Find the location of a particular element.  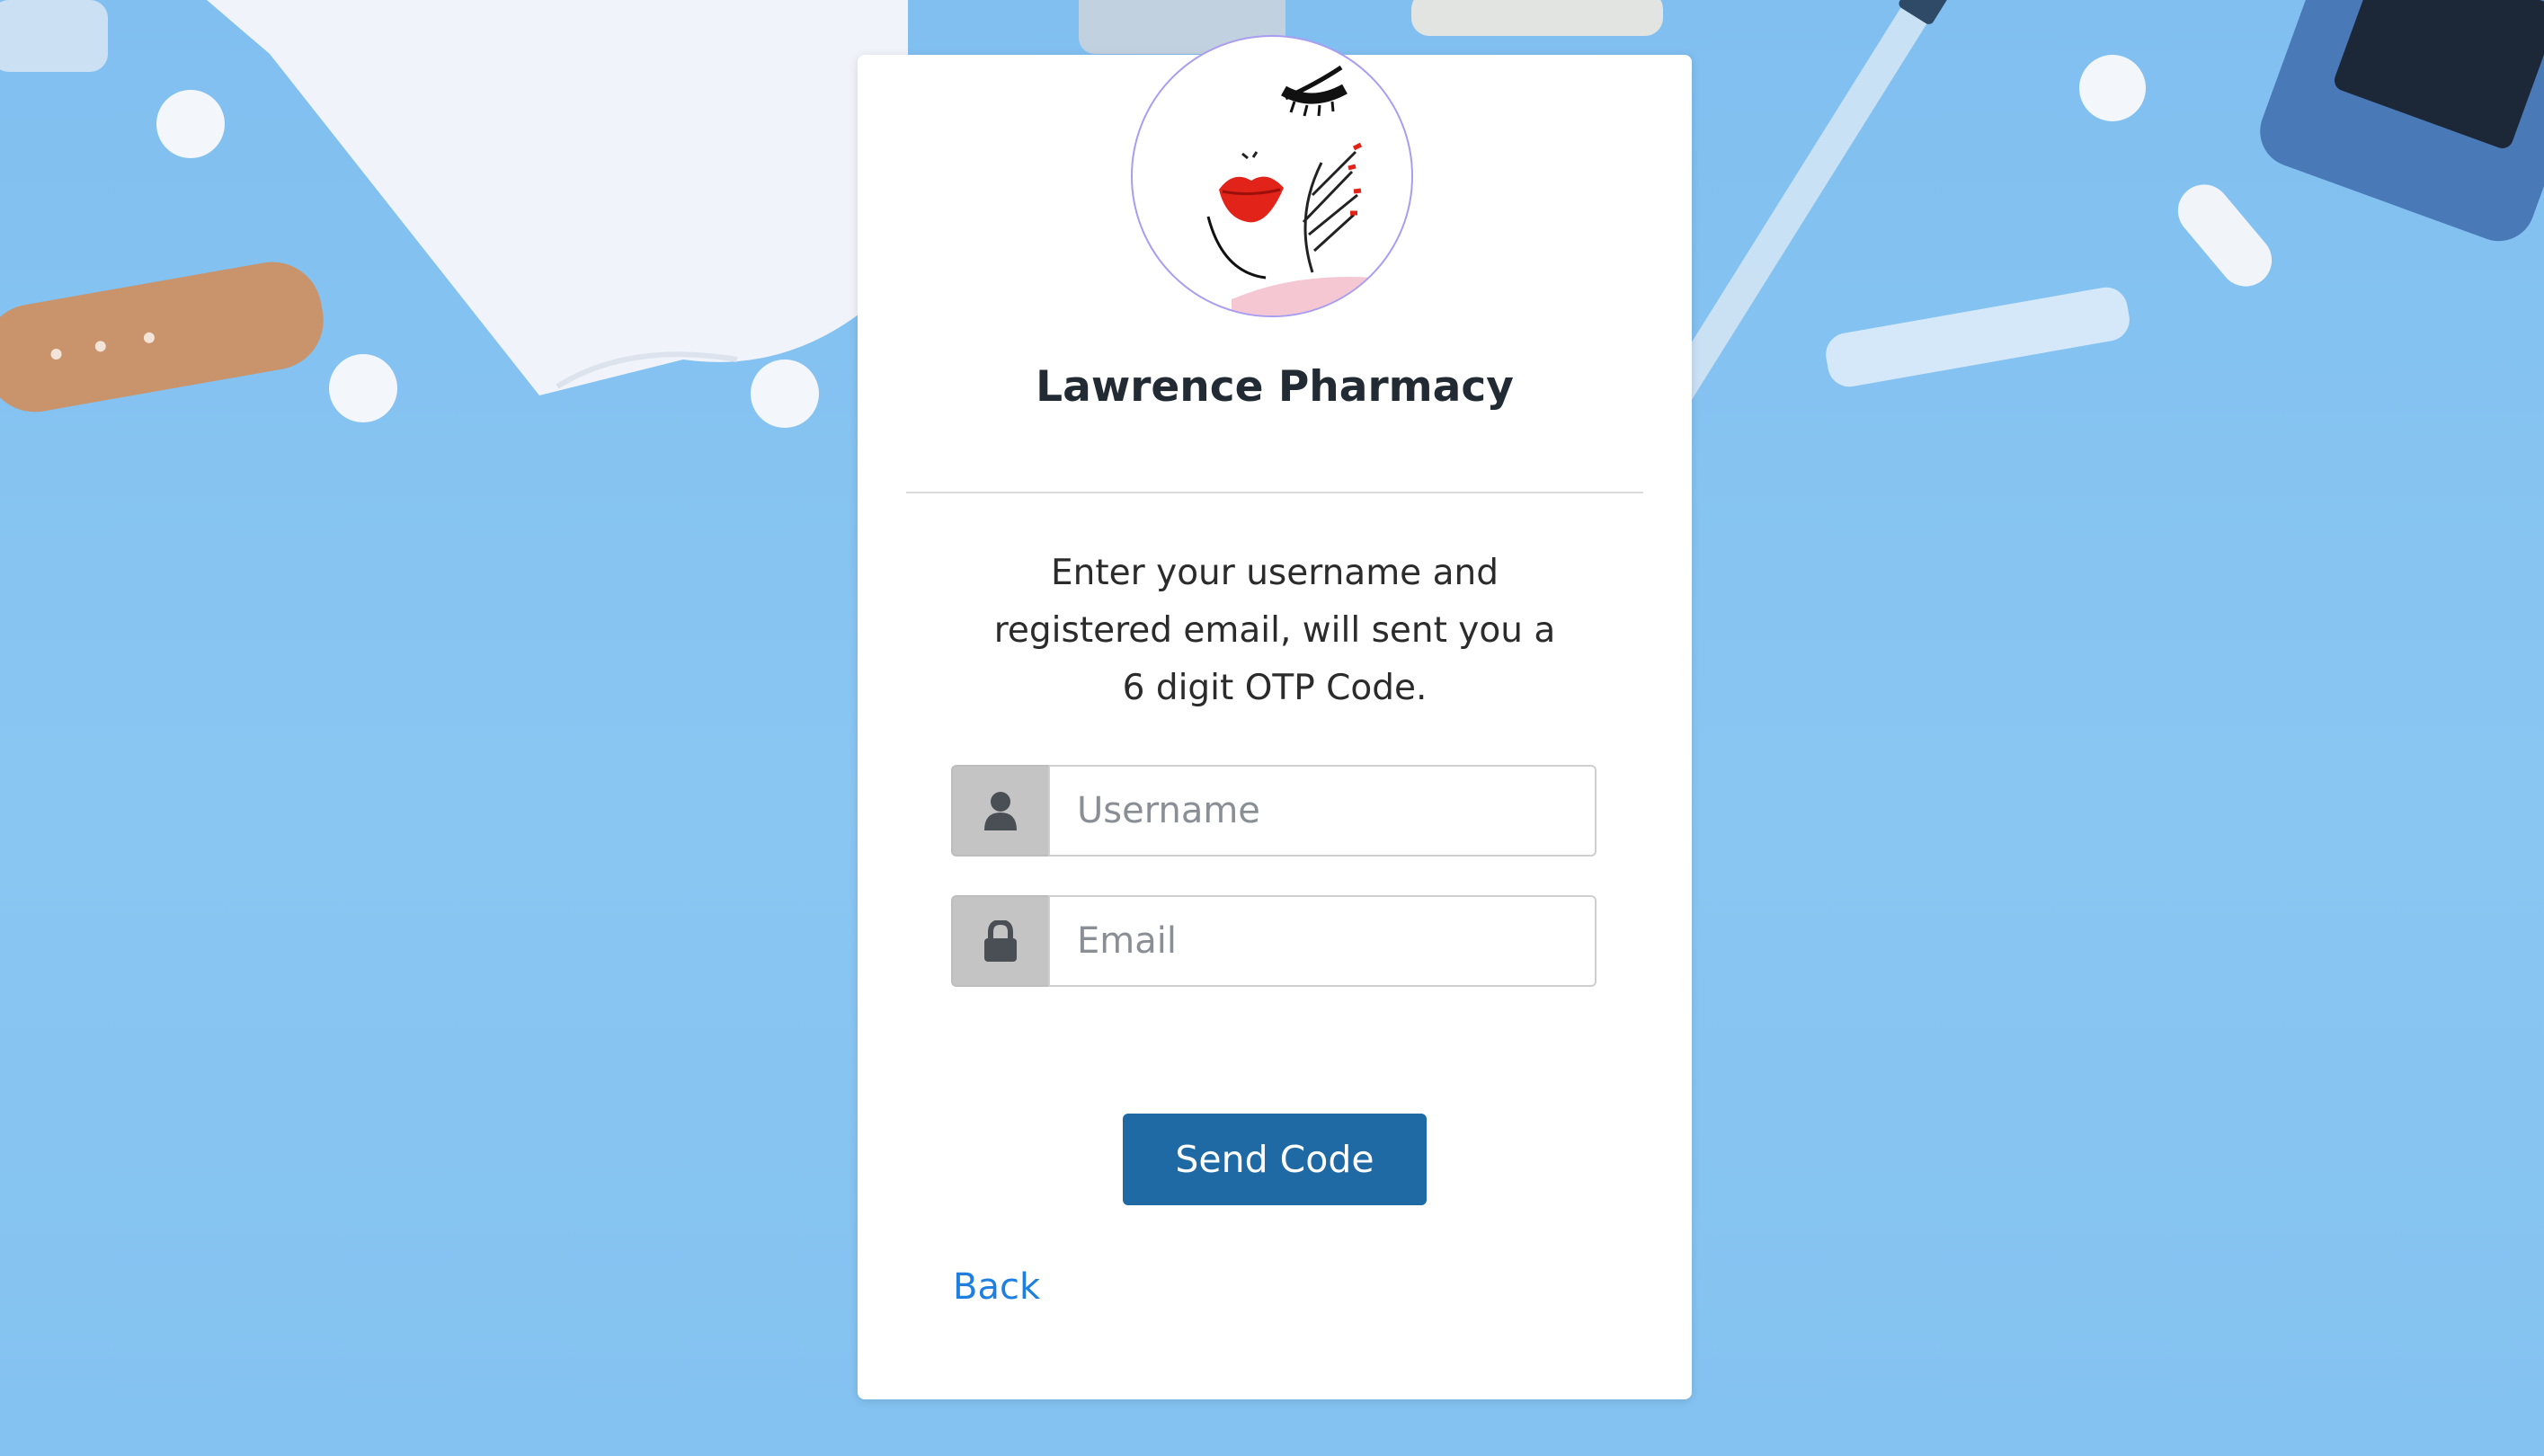

email-group is located at coordinates (1274, 941).